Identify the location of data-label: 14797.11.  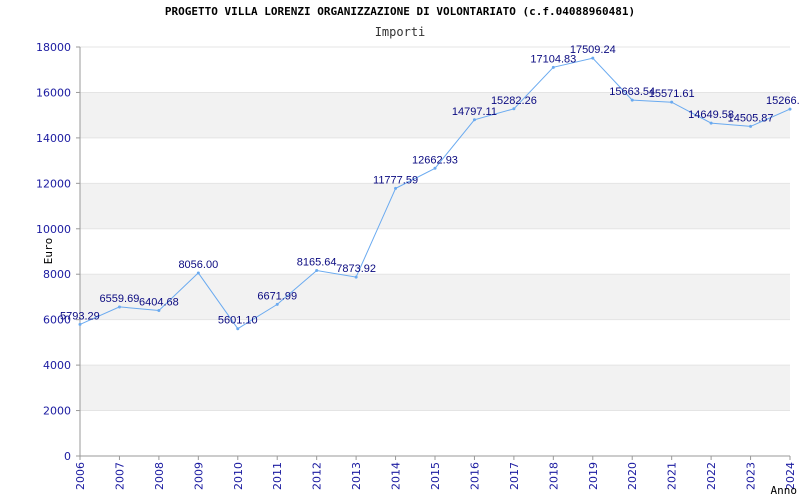
(474, 112).